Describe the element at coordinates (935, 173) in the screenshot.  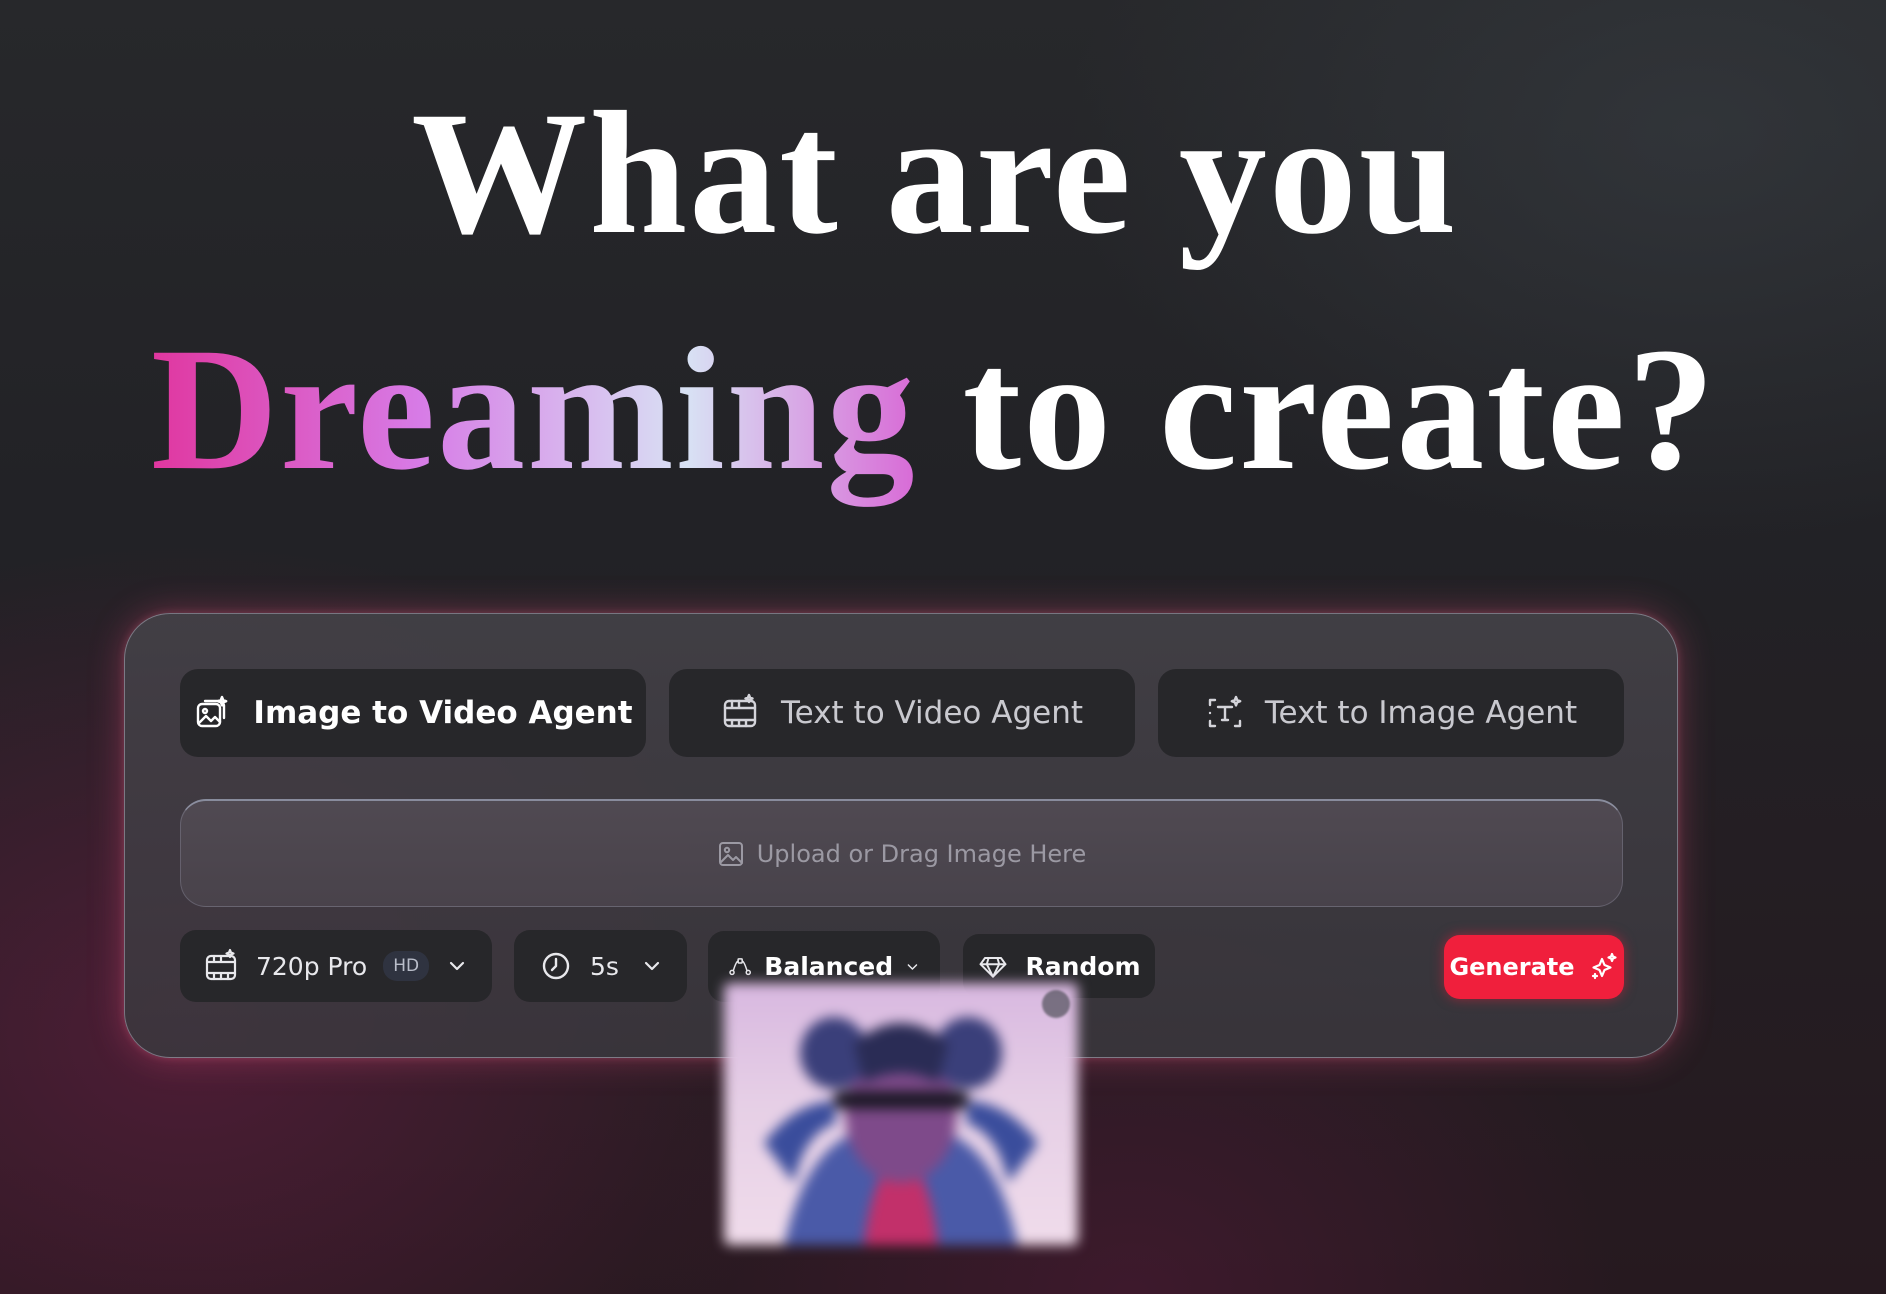
I see `headline-text: What are you` at that location.